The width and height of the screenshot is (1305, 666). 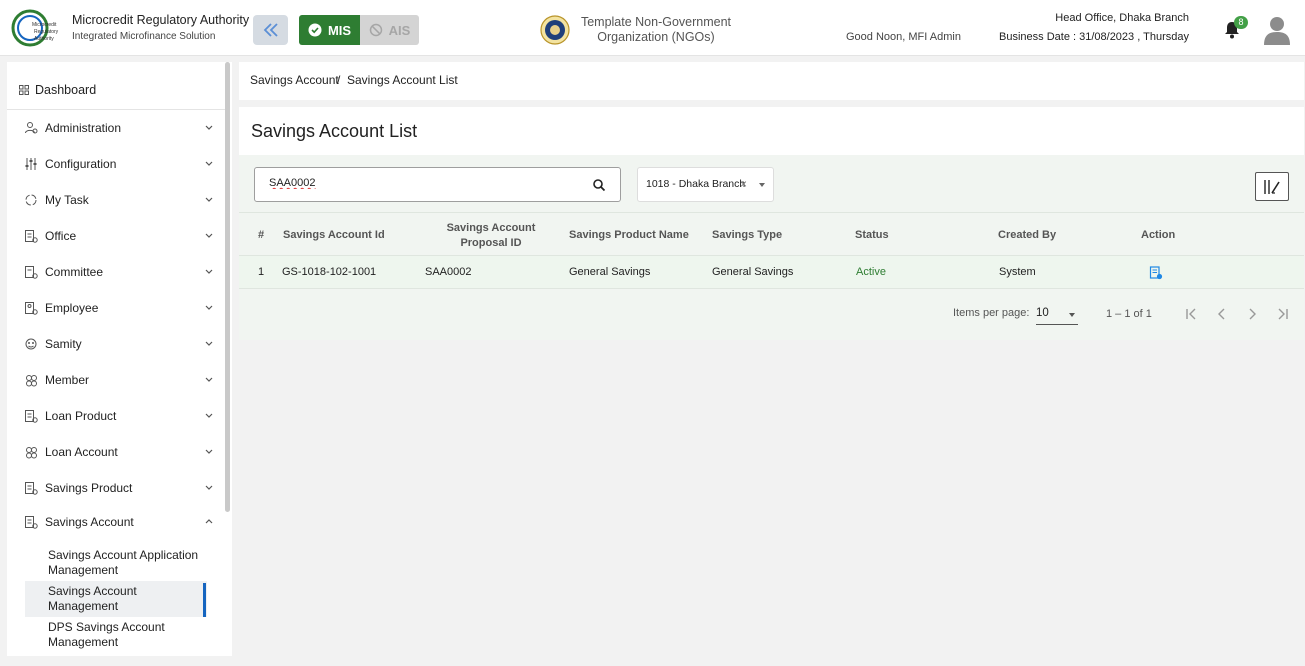 What do you see at coordinates (1252, 314) in the screenshot?
I see `next-page-icon` at bounding box center [1252, 314].